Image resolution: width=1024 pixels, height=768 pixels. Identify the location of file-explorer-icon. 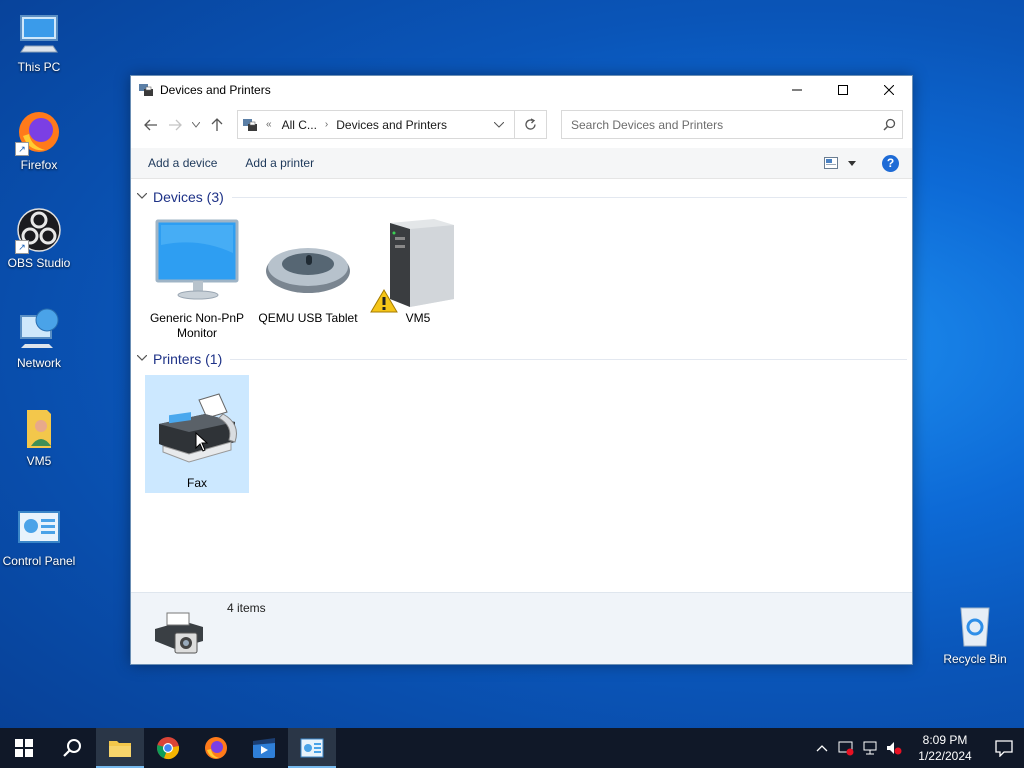
(120, 749).